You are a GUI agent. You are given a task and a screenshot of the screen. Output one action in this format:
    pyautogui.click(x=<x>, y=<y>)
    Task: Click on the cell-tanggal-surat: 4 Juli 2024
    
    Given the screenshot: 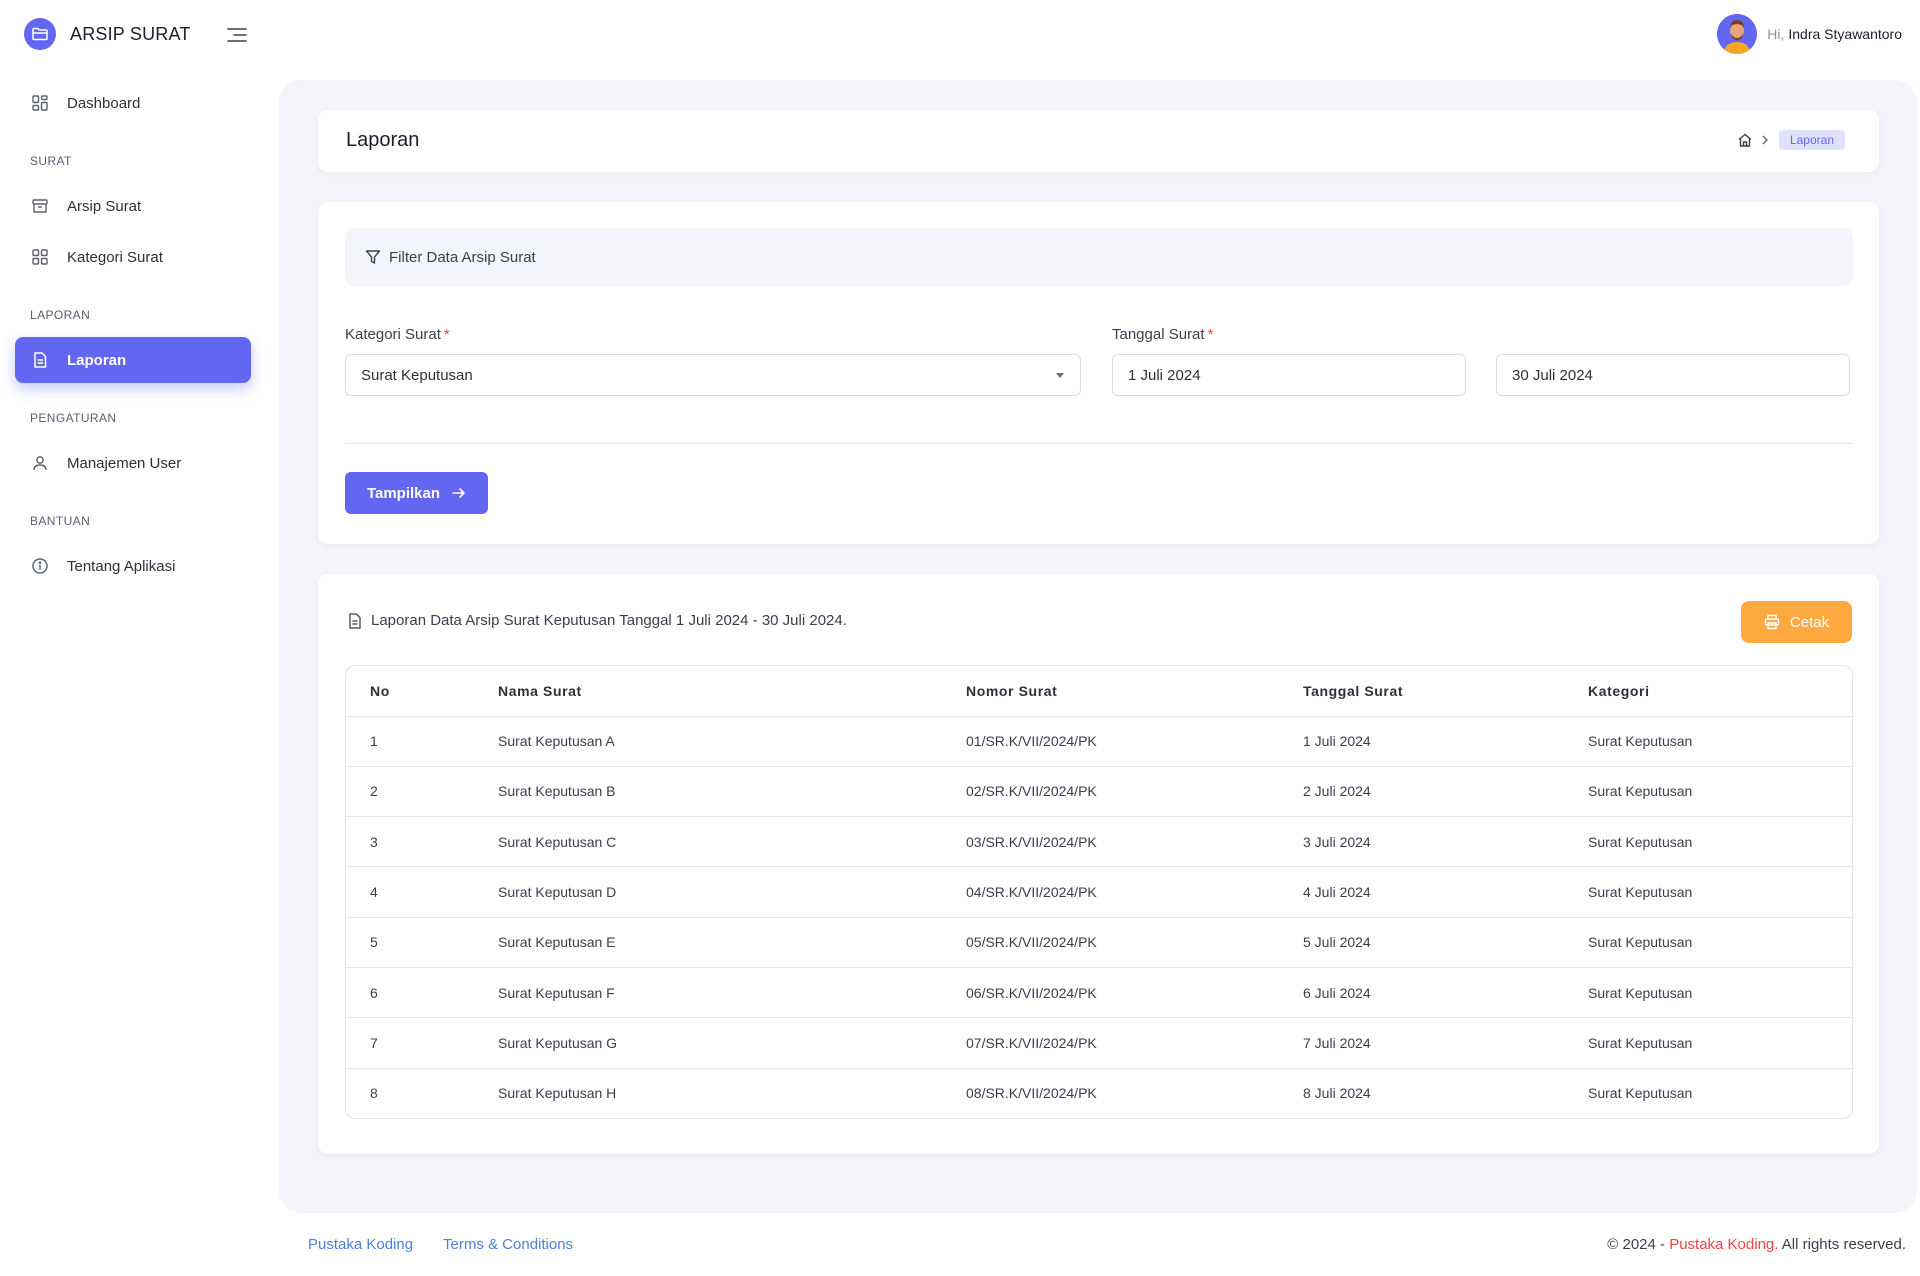 What is the action you would take?
    pyautogui.click(x=1445, y=892)
    